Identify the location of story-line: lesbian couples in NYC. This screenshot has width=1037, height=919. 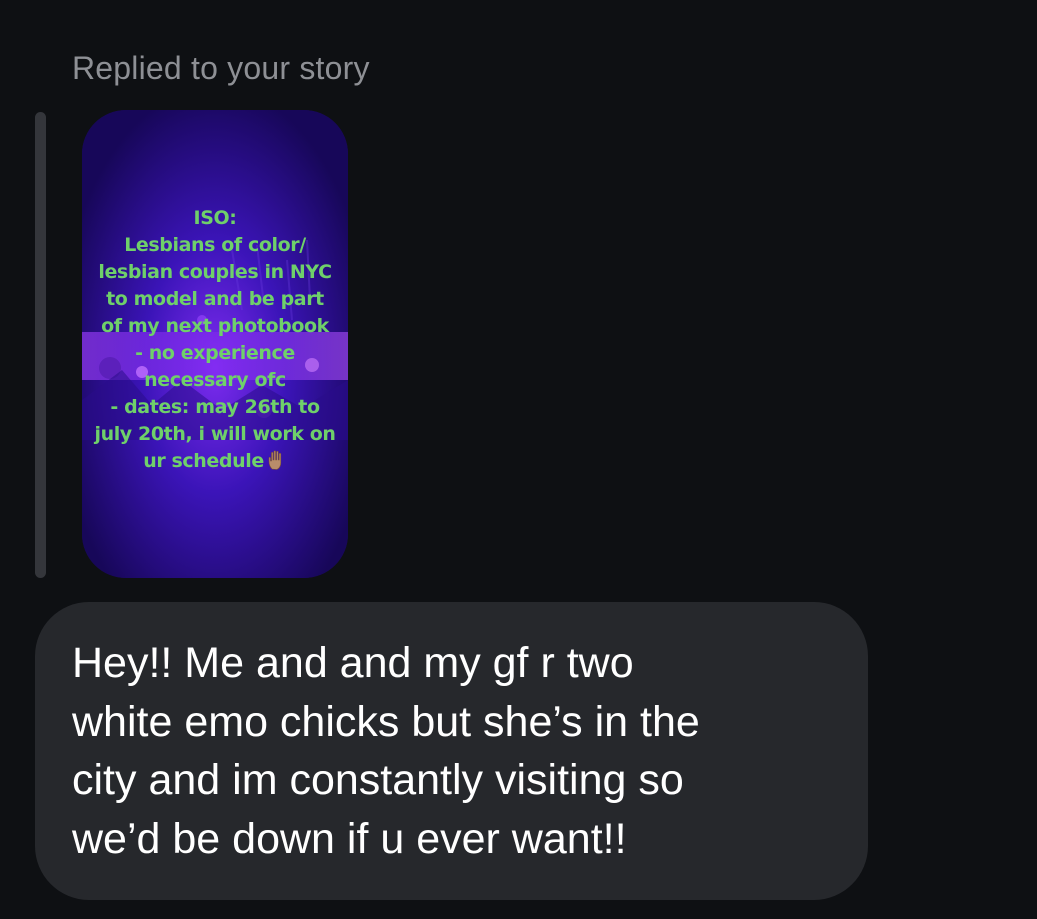
(215, 272).